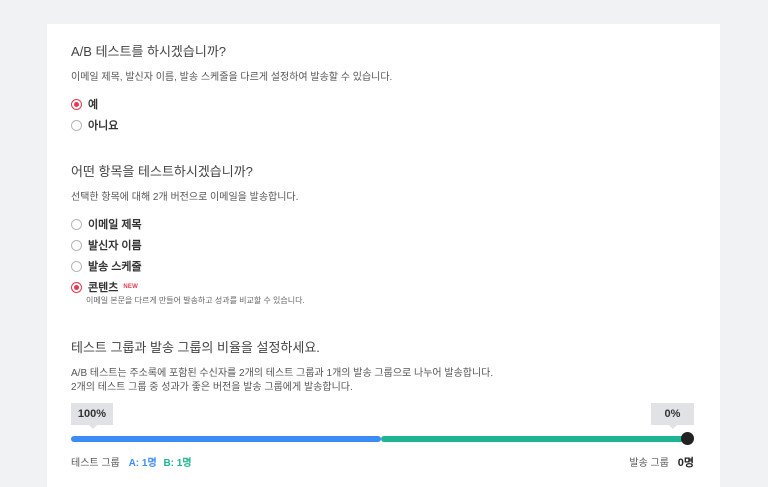  Describe the element at coordinates (195, 300) in the screenshot. I see `content-option-desc: 이메일 본문을 다르게 만들어 발송하고 성과를 비교할 수 있습니다.` at that location.